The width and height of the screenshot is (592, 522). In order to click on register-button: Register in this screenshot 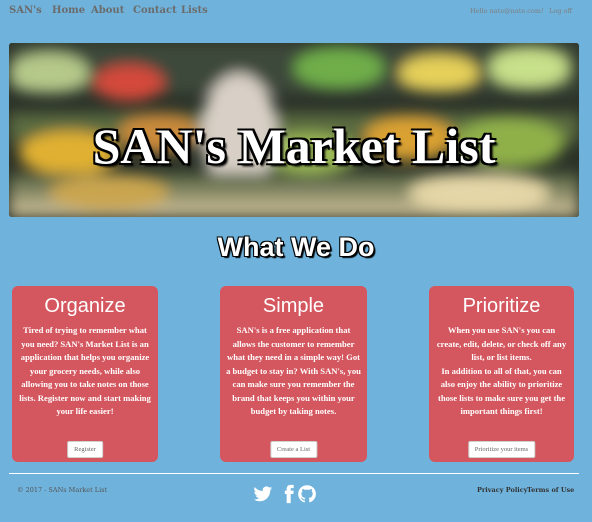, I will do `click(85, 449)`.